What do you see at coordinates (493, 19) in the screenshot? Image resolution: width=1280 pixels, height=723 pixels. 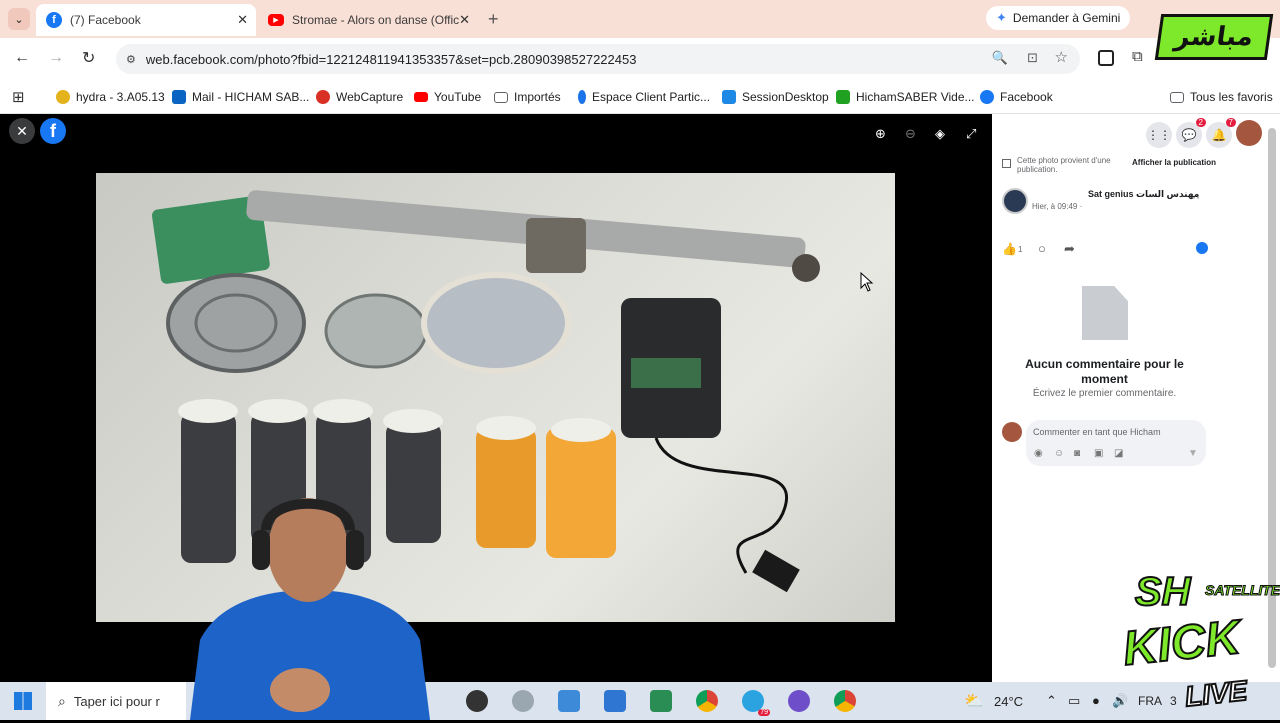 I see `new-tab-button: +` at bounding box center [493, 19].